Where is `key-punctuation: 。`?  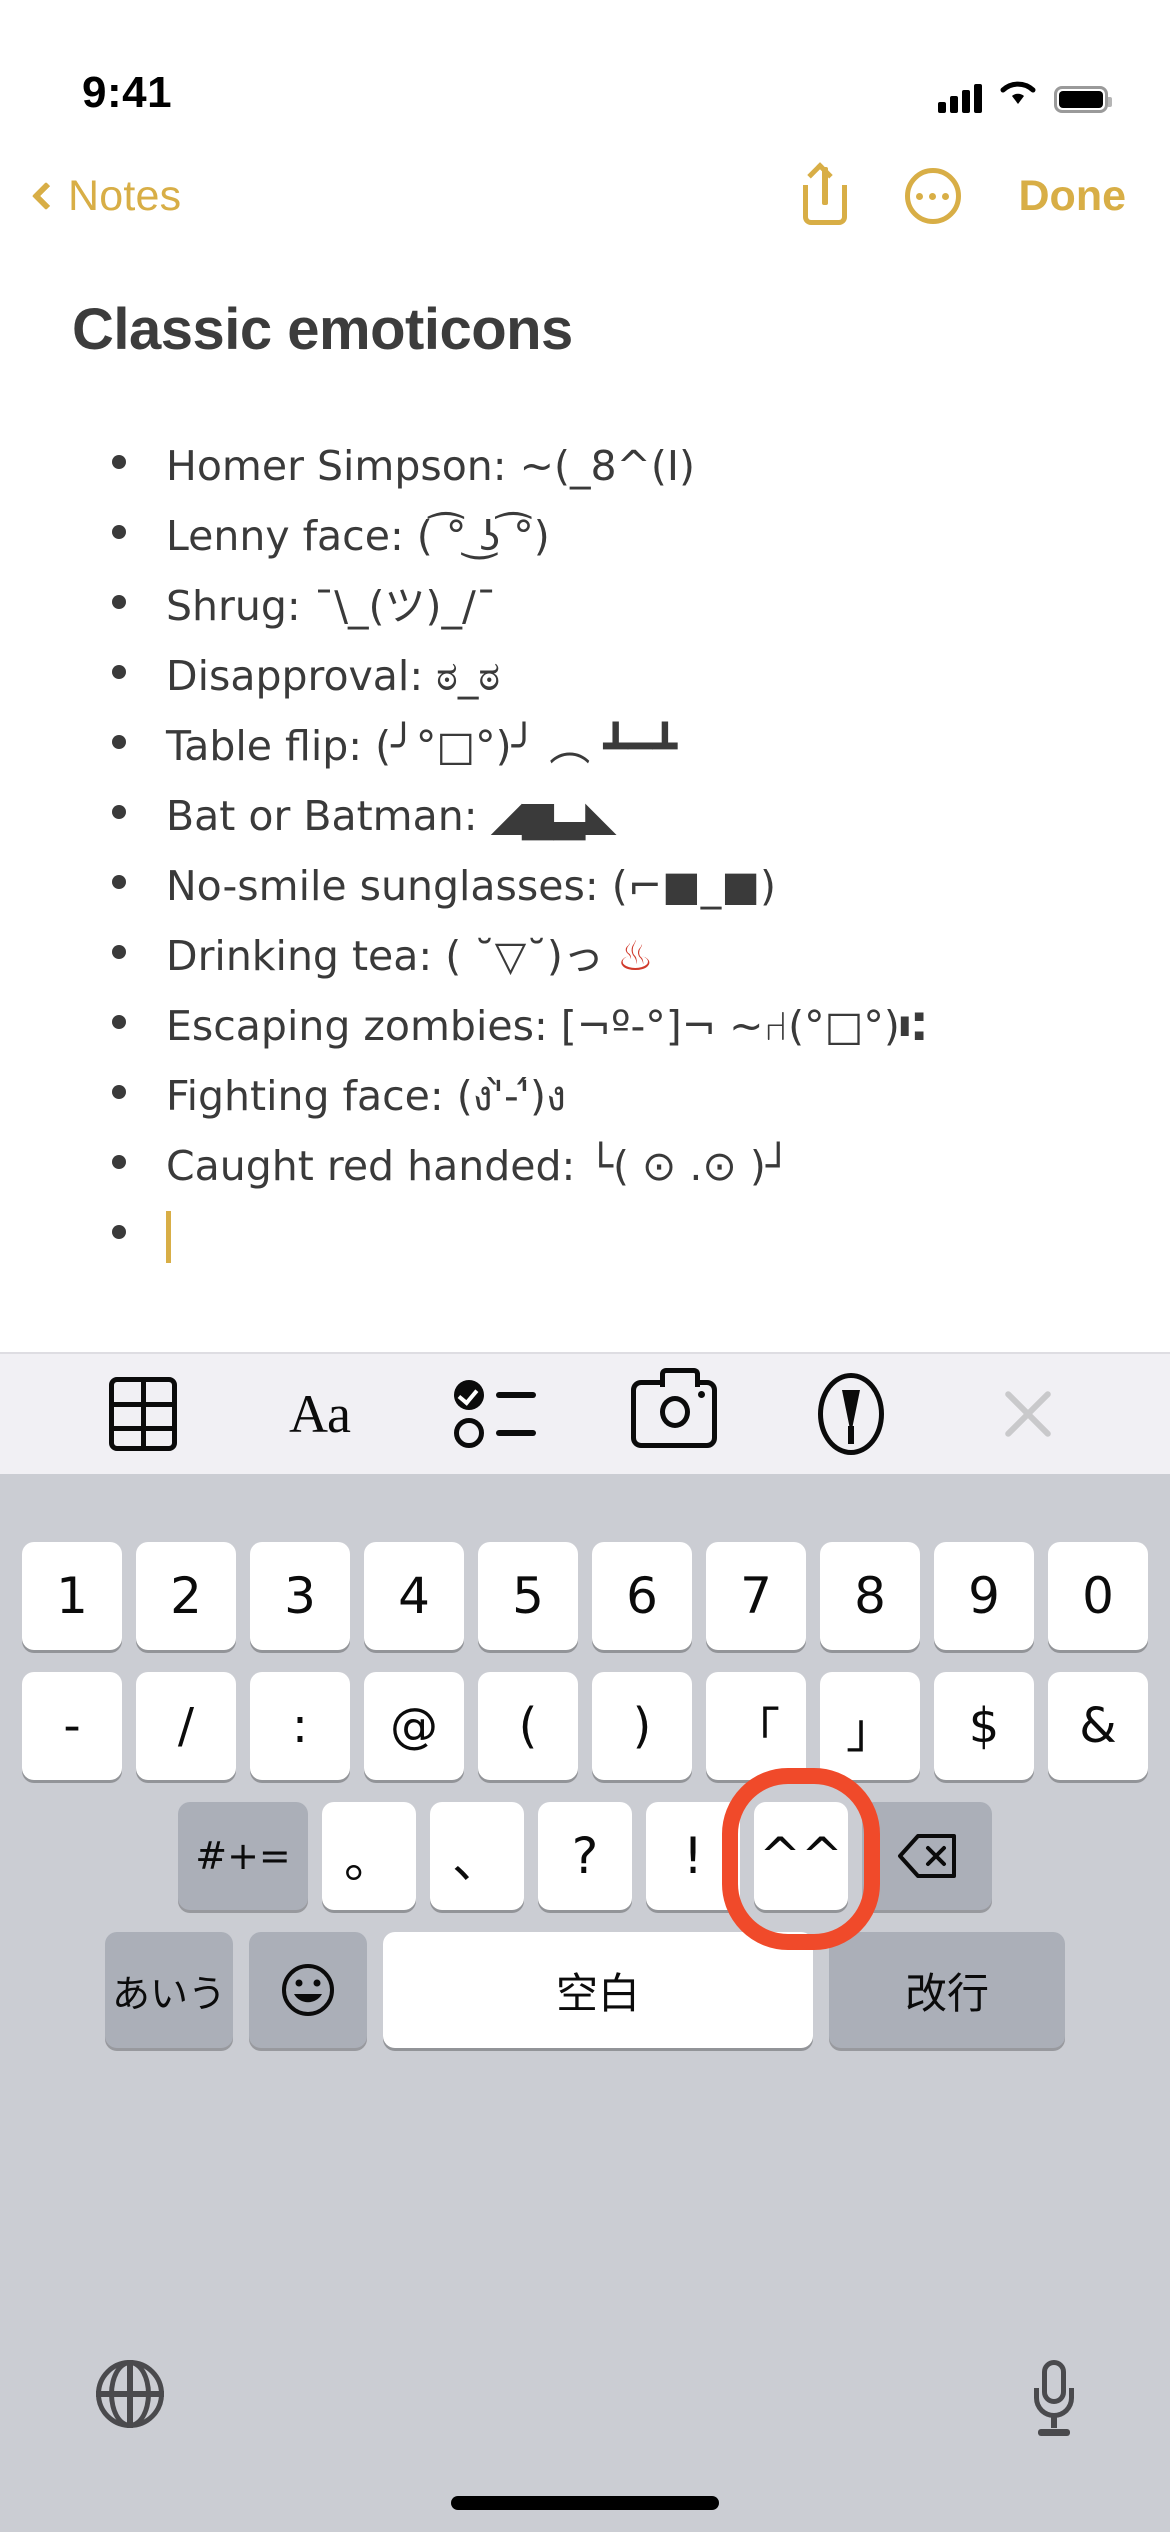 key-punctuation: 。 is located at coordinates (369, 1856).